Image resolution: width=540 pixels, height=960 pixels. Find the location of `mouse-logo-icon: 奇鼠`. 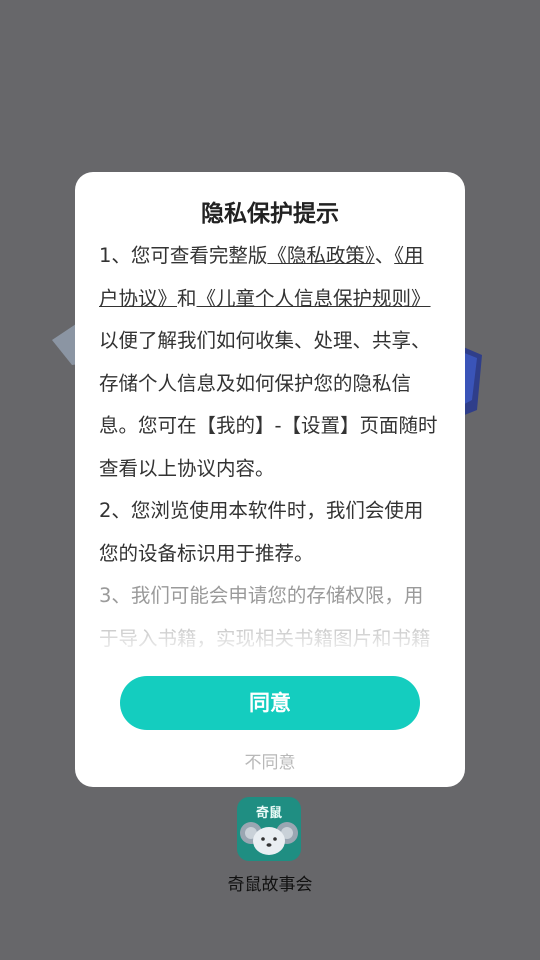

mouse-logo-icon: 奇鼠 is located at coordinates (269, 830).